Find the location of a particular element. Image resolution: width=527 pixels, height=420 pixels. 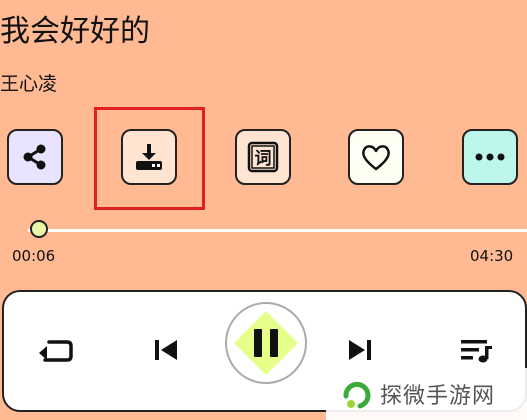

song-artist: 王心凌 is located at coordinates (29, 84).